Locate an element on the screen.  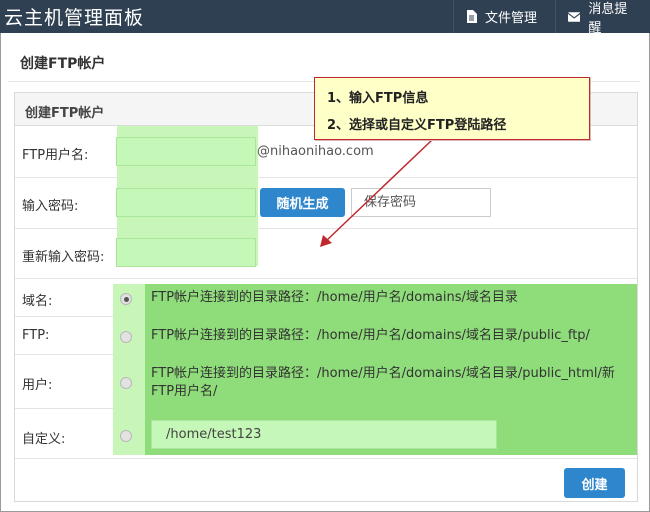
ftp-username-label: FTP用户名: is located at coordinates (55, 155).